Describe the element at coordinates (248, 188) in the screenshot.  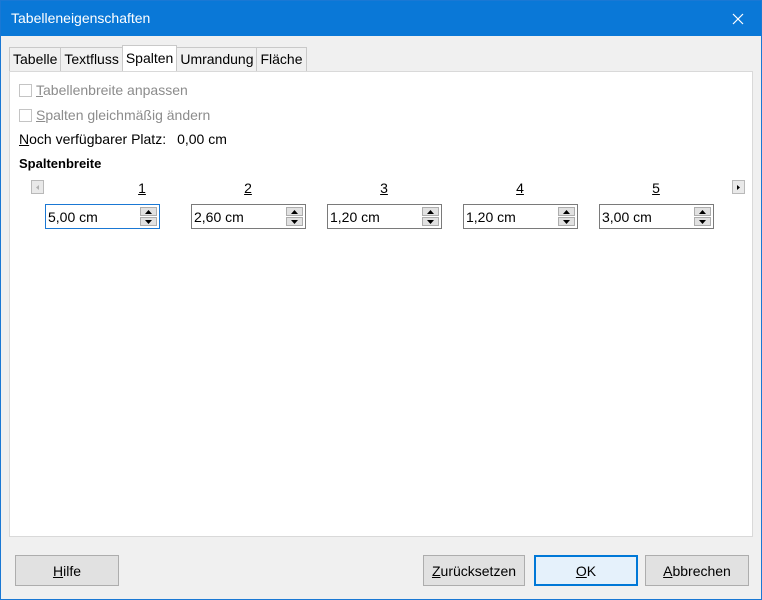
I see `column-label-2: 2` at that location.